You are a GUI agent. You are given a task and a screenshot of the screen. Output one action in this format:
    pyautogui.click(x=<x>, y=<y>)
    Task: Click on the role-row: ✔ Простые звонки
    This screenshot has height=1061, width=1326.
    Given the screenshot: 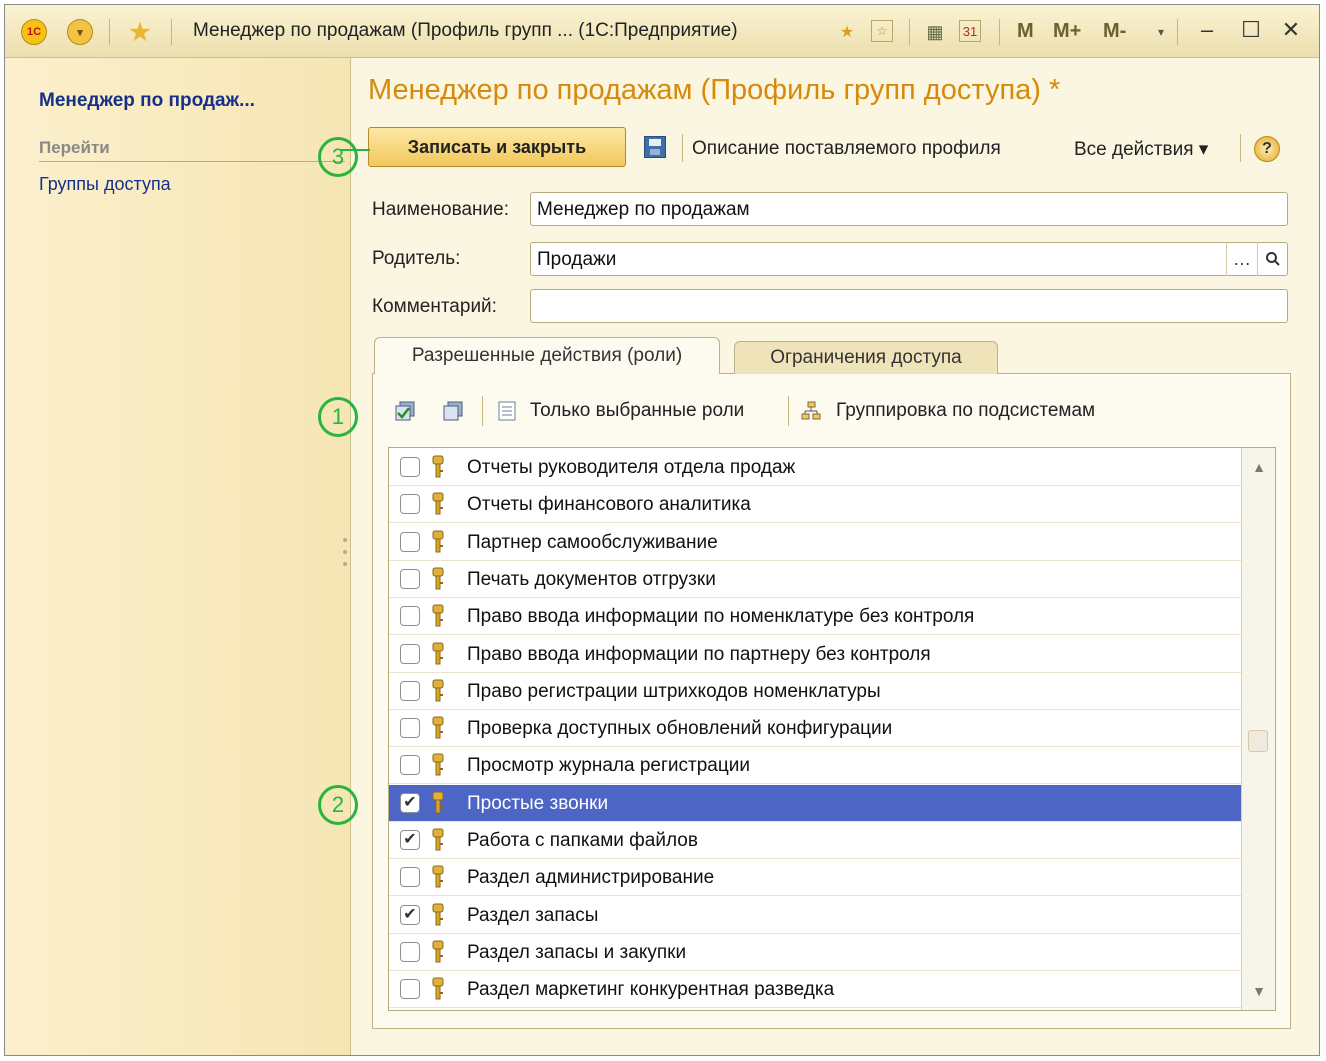 What is the action you would take?
    pyautogui.click(x=815, y=803)
    